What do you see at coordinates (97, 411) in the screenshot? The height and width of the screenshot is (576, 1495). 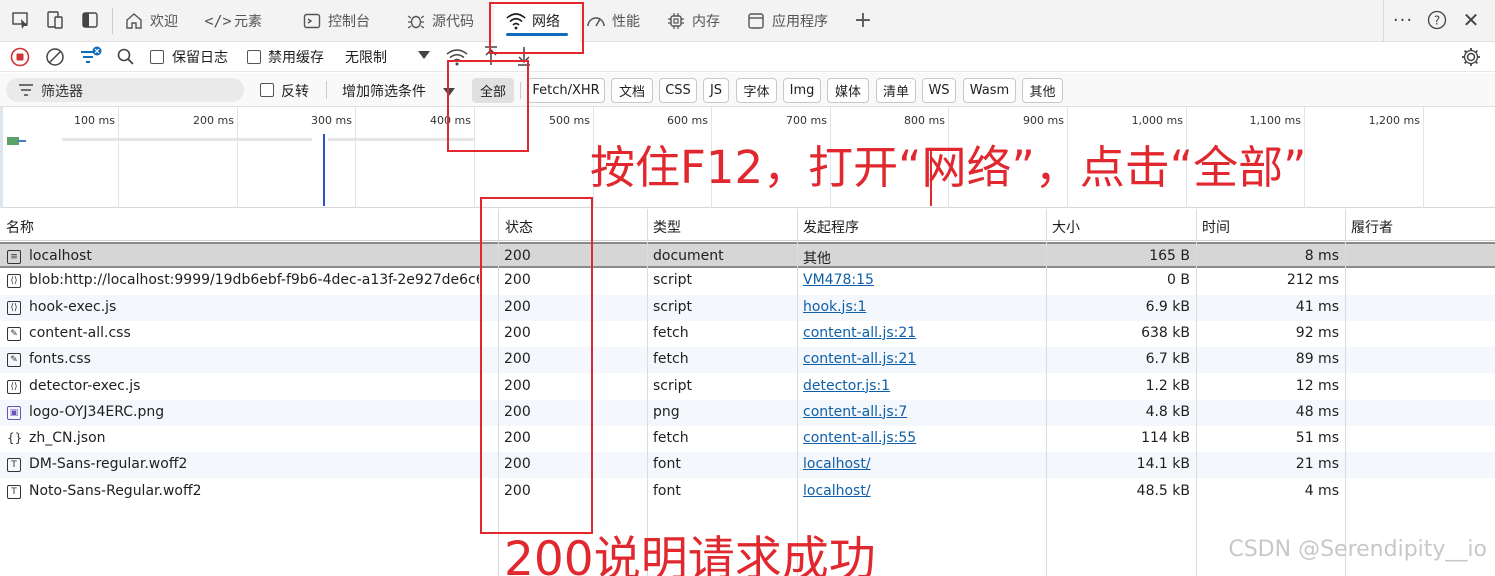 I see `request-name: logo-OYJ34ERC.png` at bounding box center [97, 411].